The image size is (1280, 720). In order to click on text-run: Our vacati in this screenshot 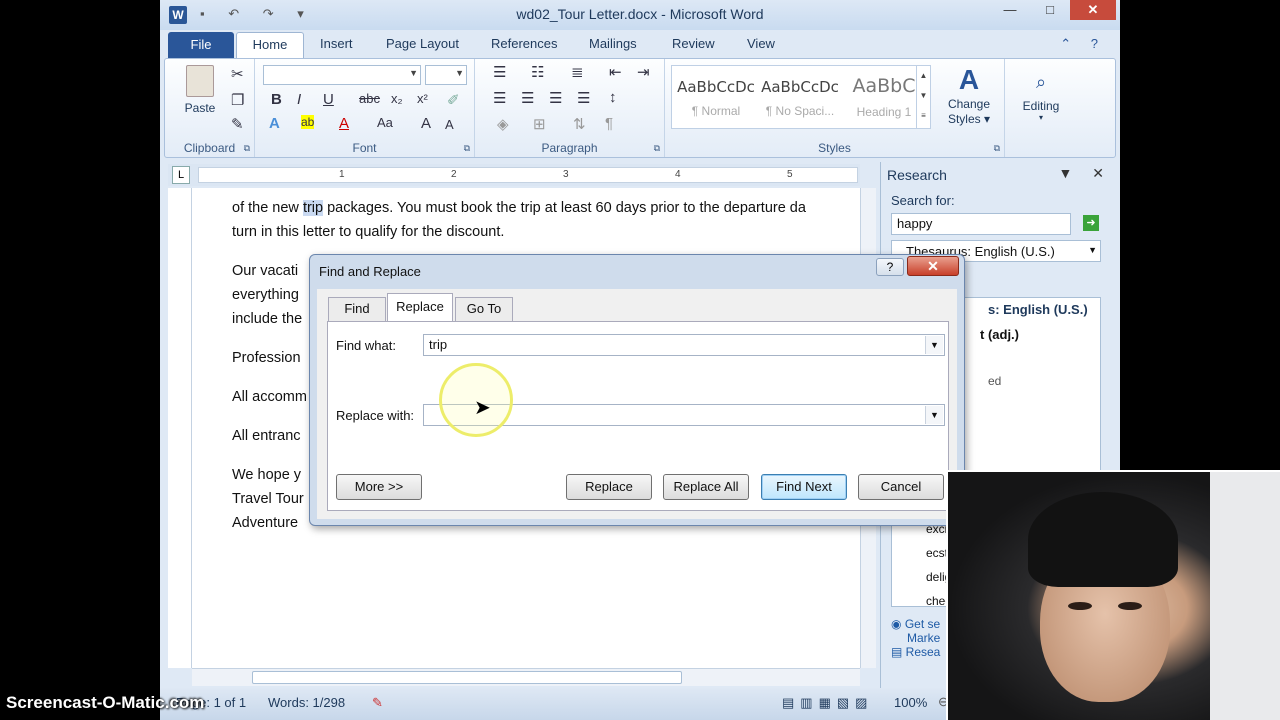, I will do `click(265, 271)`.